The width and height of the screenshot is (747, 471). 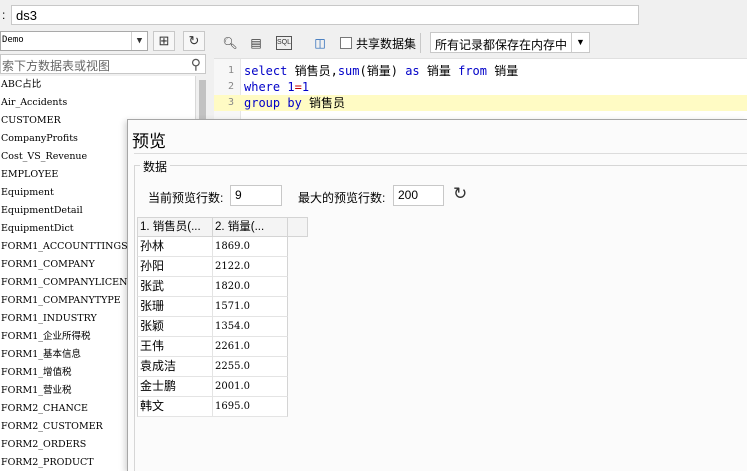 I want to click on table-row: 张颖 1354.0, so click(x=212, y=327).